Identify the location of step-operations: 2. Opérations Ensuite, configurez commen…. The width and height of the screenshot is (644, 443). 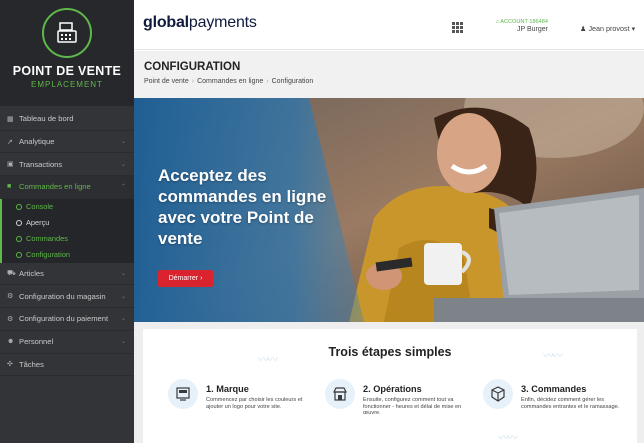
(400, 404).